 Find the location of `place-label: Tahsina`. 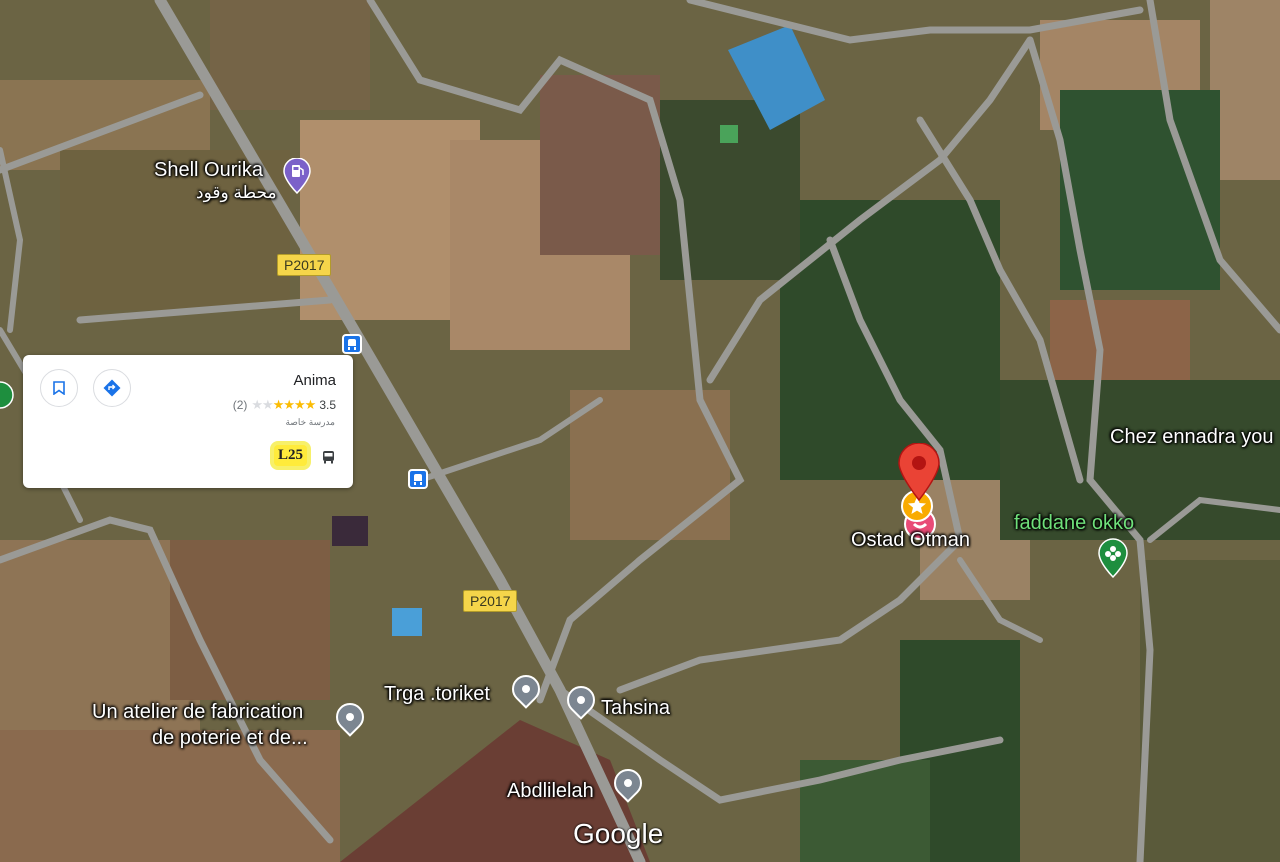

place-label: Tahsina is located at coordinates (635, 708).